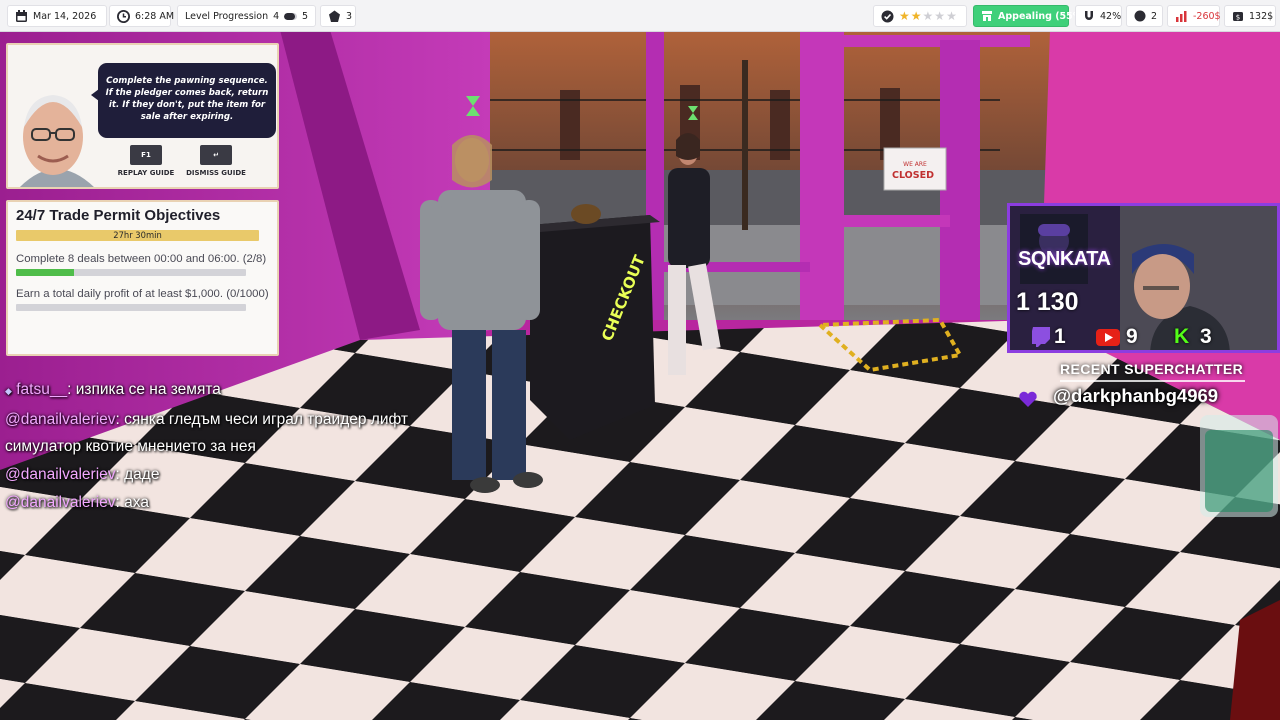  What do you see at coordinates (155, 16) in the screenshot?
I see `time-text: 6:28 AM` at bounding box center [155, 16].